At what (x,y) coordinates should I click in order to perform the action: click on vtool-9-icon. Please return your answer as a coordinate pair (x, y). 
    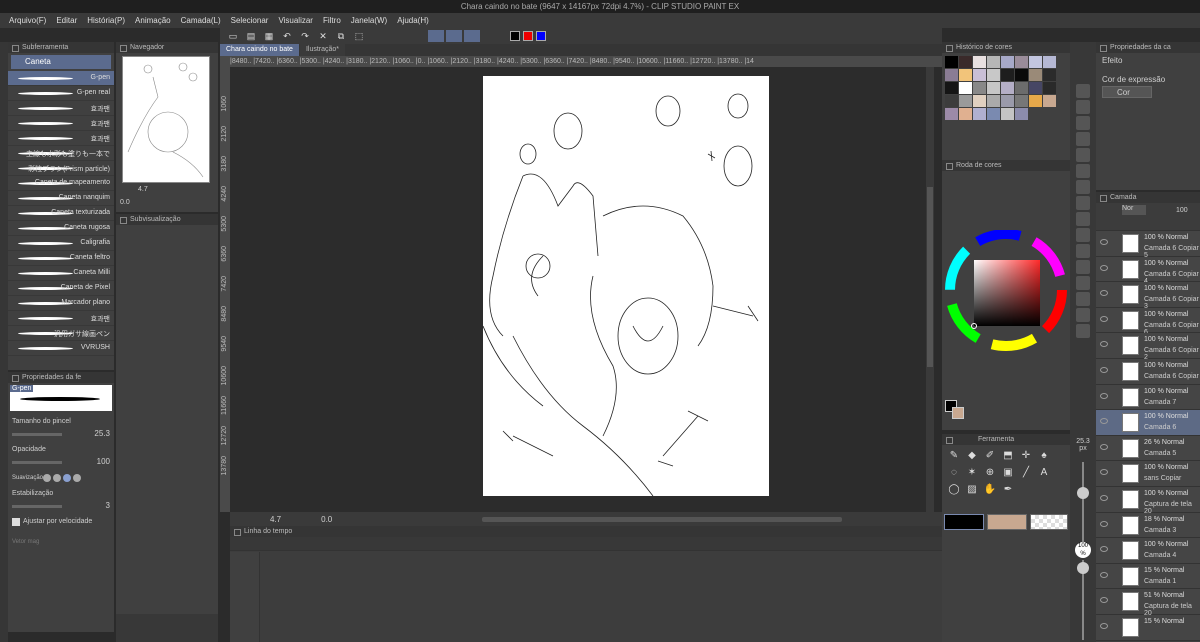
    Looking at the image, I should click on (1083, 219).